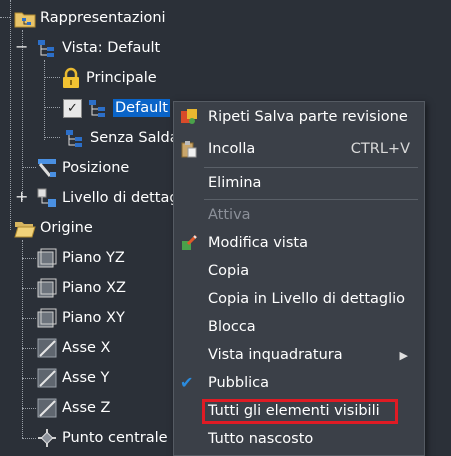  I want to click on tree-item-rappresentazioni: Rappresentazioni, so click(90, 18).